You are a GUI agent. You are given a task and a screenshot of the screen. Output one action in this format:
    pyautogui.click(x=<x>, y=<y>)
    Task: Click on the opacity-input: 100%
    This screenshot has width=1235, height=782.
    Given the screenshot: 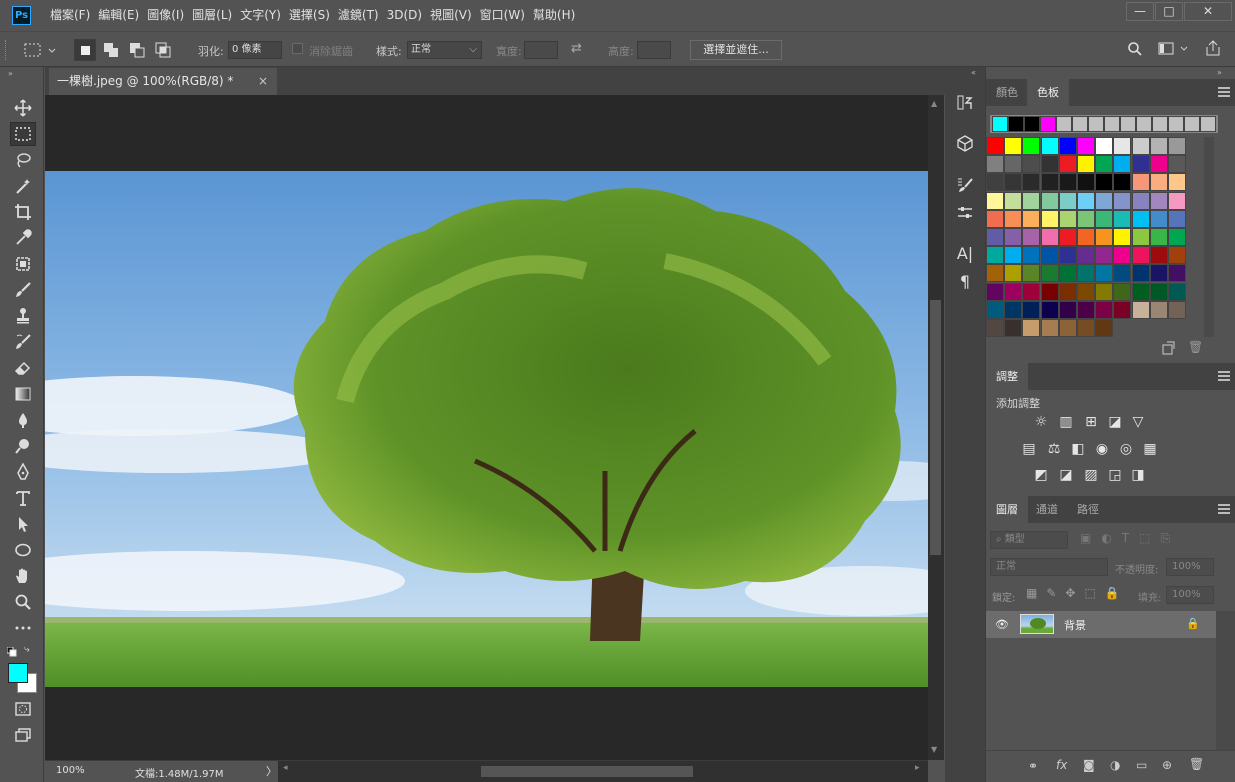 What is the action you would take?
    pyautogui.click(x=1190, y=567)
    